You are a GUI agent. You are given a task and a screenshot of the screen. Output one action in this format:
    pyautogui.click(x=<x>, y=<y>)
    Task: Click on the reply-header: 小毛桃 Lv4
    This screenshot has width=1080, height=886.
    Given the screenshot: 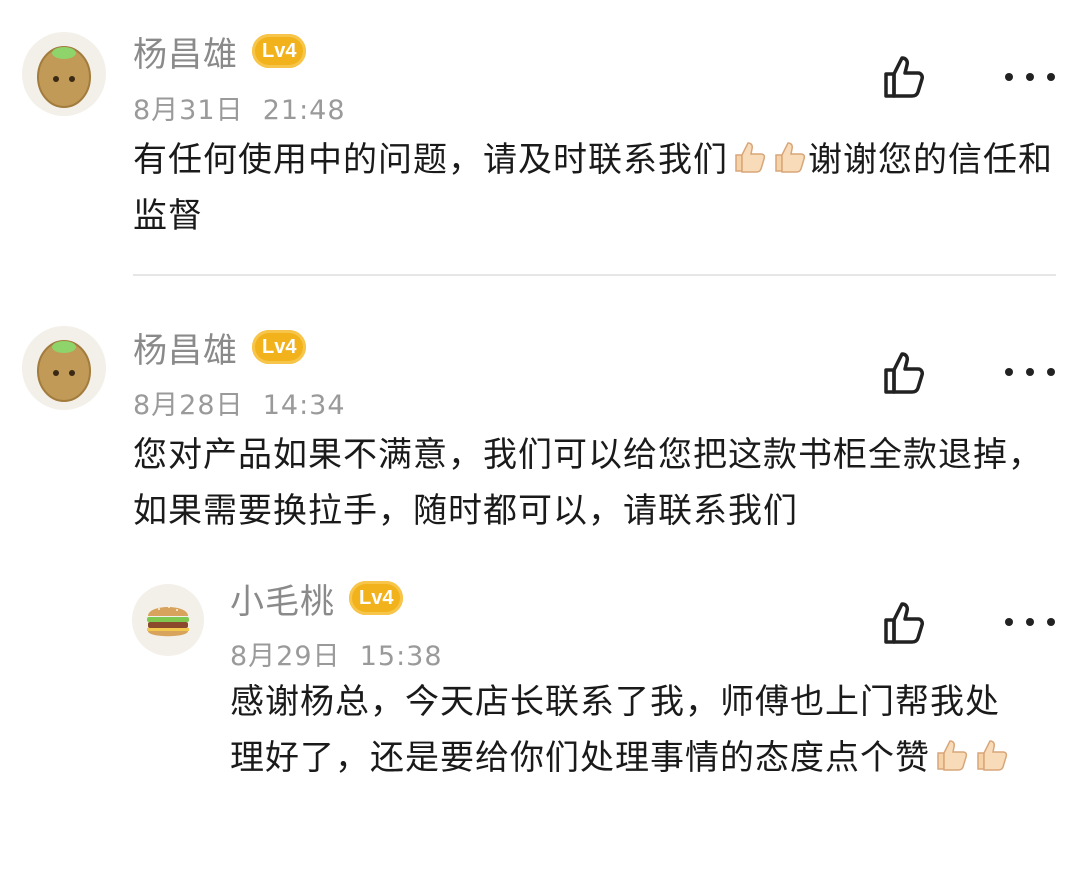 What is the action you would take?
    pyautogui.click(x=317, y=598)
    